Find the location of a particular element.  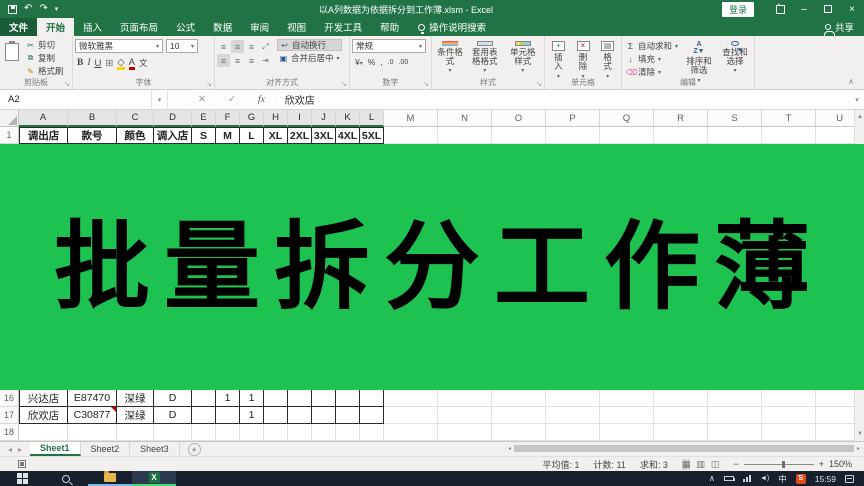

cell-L16 is located at coordinates (372, 398).